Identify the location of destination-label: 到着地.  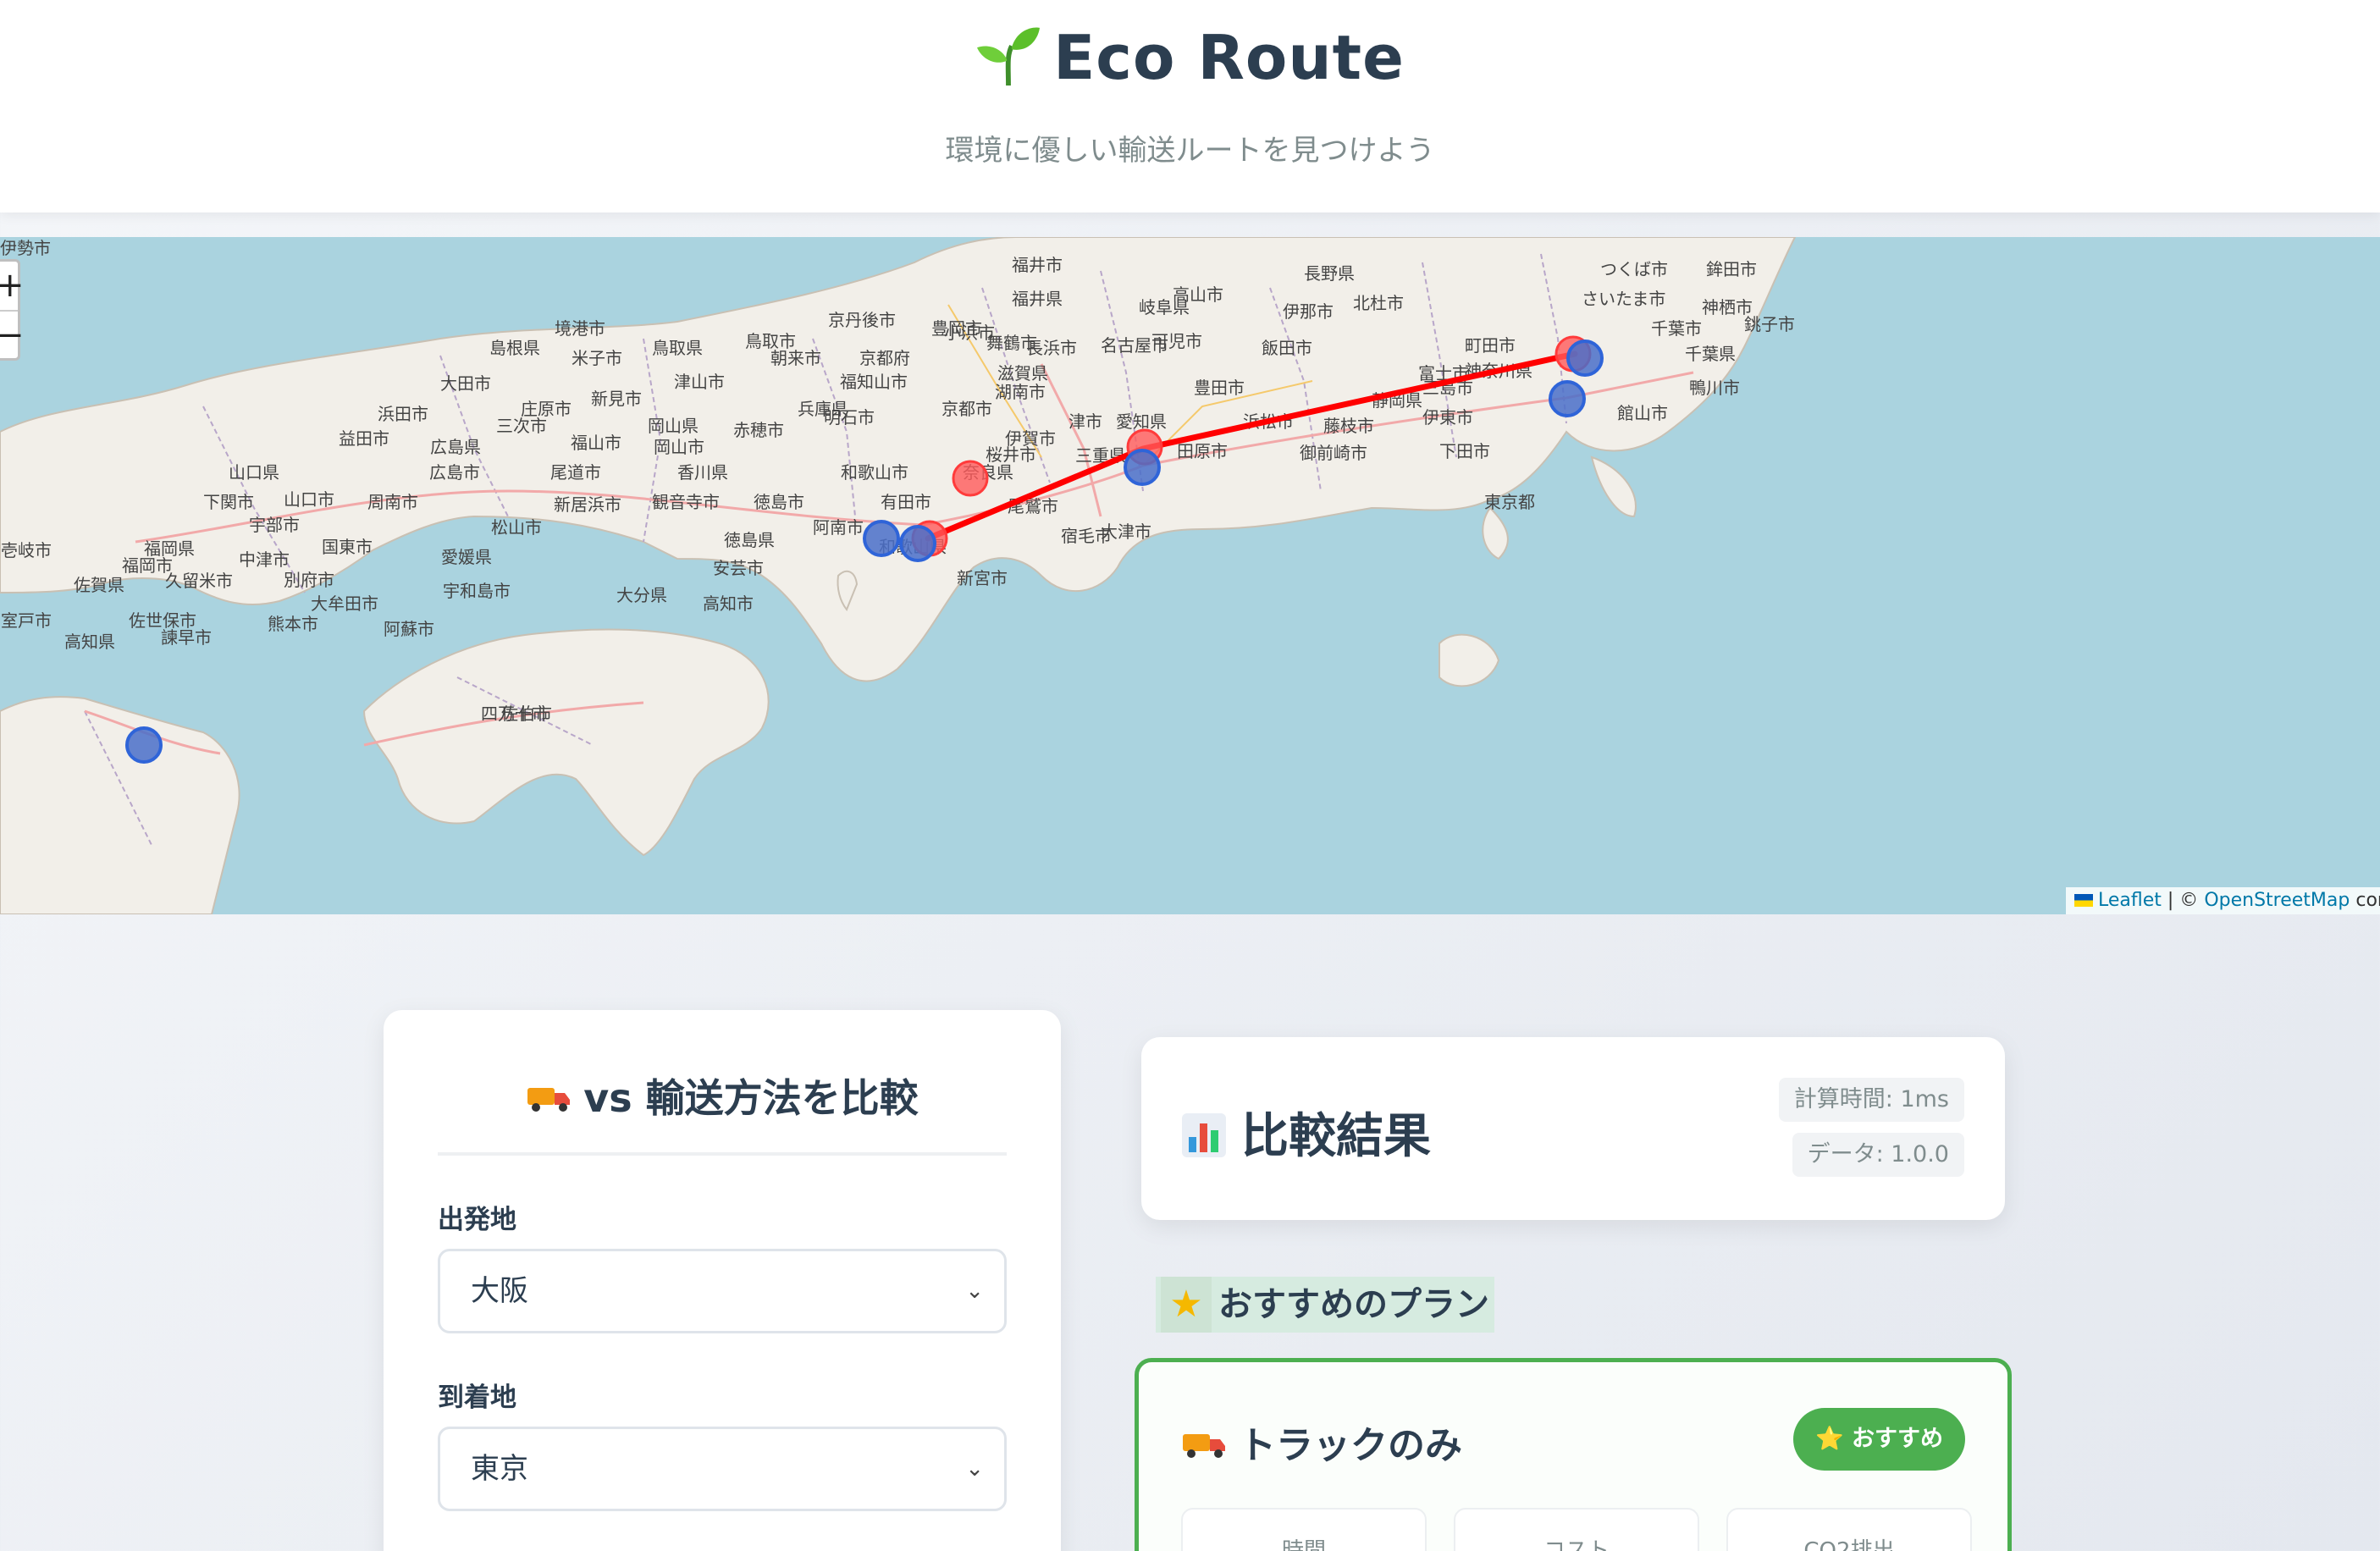
(477, 1398).